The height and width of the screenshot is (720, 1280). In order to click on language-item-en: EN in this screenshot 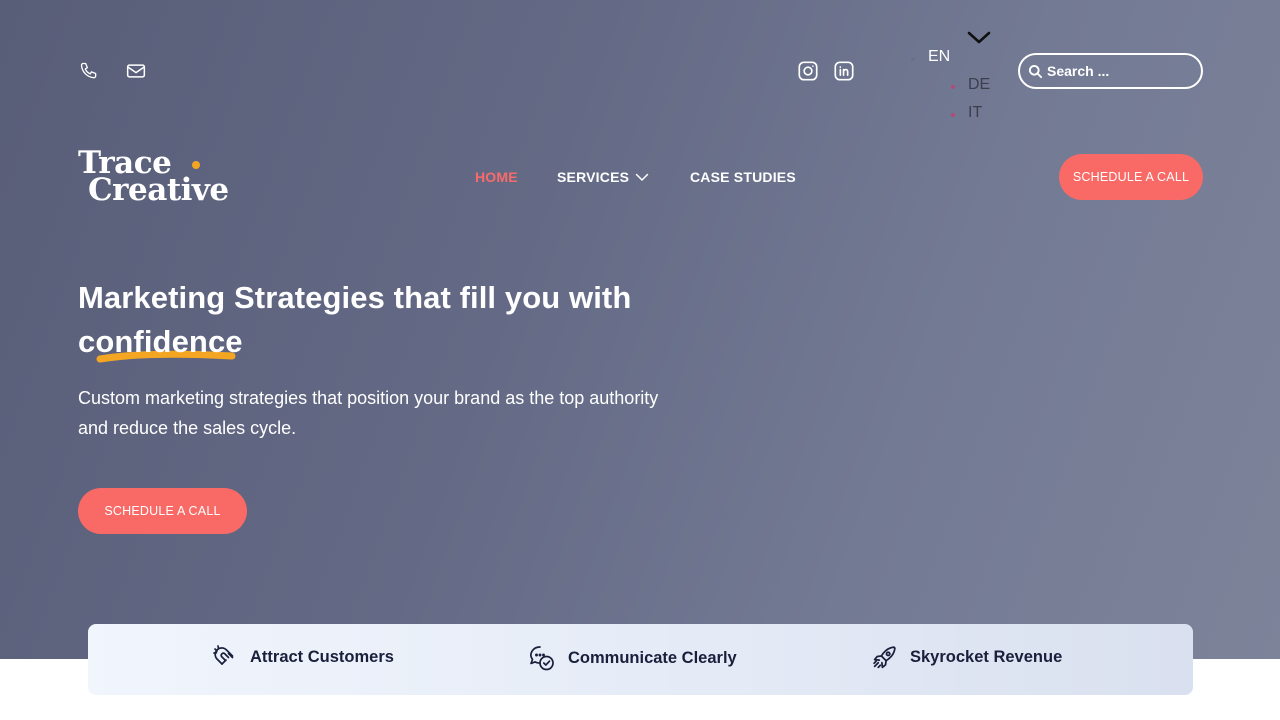, I will do `click(939, 57)`.